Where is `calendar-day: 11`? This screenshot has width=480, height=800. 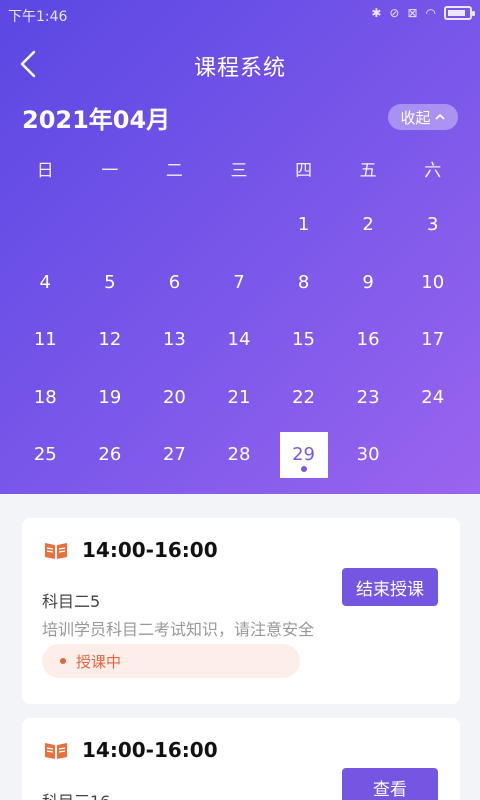
calendar-day: 11 is located at coordinates (45, 340).